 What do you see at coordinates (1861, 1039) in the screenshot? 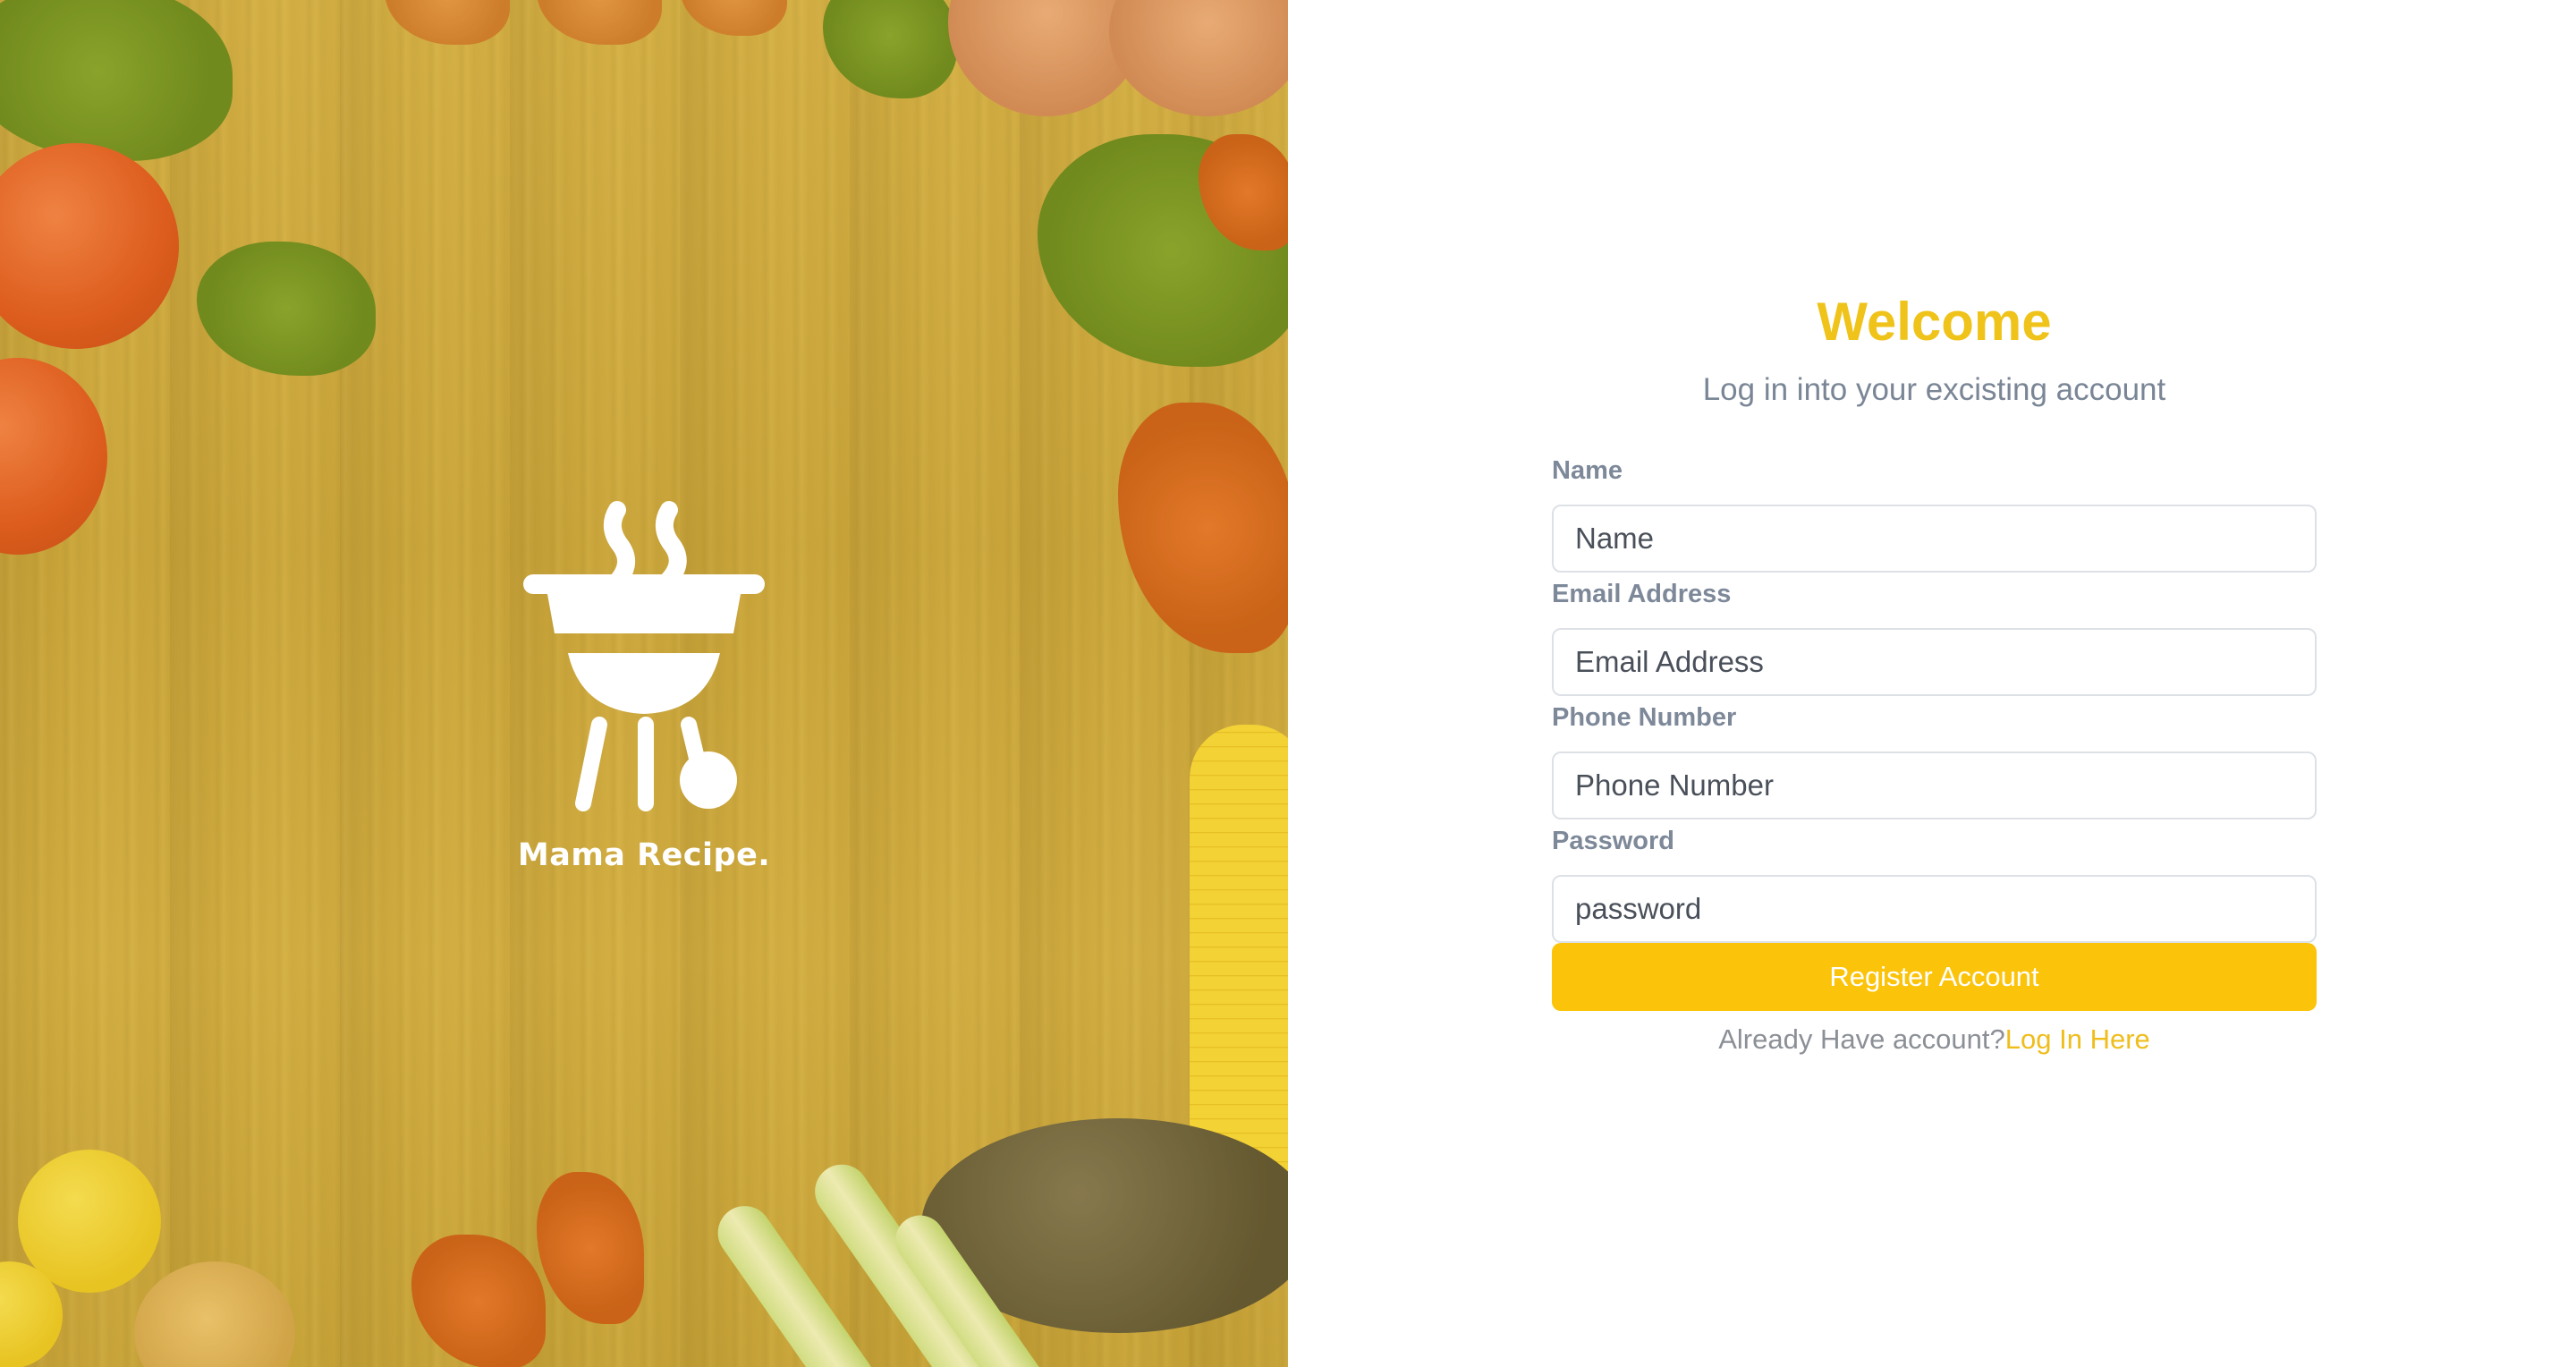
I see `login-prompt-text: Already Have account?` at bounding box center [1861, 1039].